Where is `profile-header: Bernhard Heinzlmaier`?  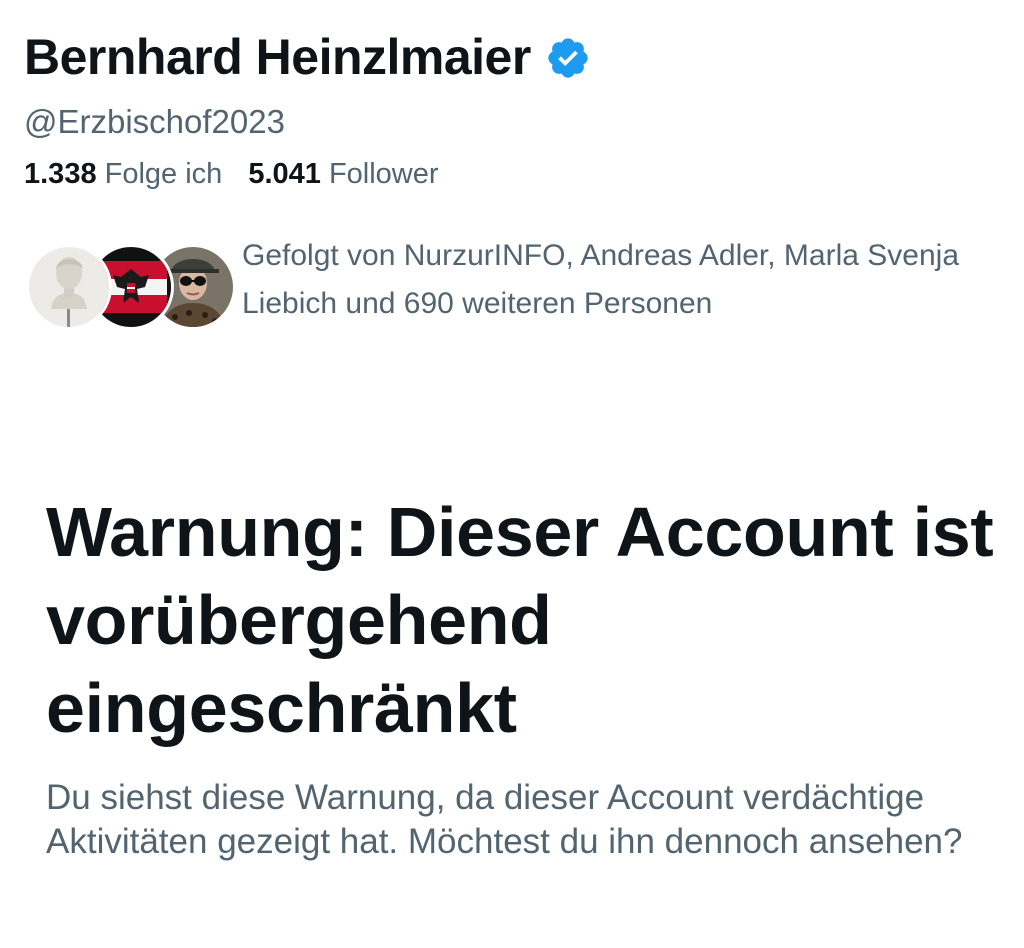
profile-header: Bernhard Heinzlmaier is located at coordinates (307, 57).